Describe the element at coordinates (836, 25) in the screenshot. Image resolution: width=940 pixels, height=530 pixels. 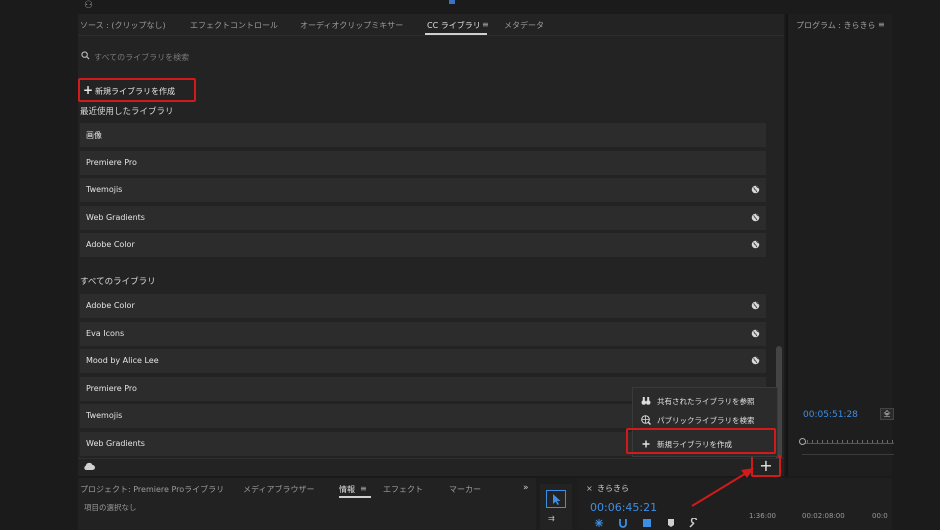
I see `program-monitor-title: プログラム : きらきら` at that location.